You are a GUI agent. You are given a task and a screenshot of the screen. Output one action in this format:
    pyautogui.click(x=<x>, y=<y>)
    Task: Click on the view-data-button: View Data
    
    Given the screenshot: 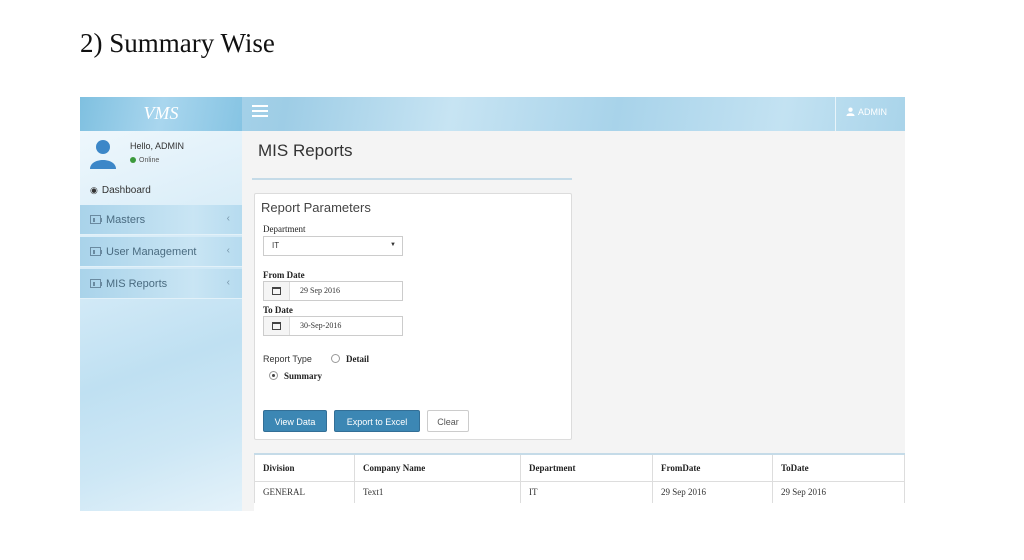 What is the action you would take?
    pyautogui.click(x=295, y=421)
    